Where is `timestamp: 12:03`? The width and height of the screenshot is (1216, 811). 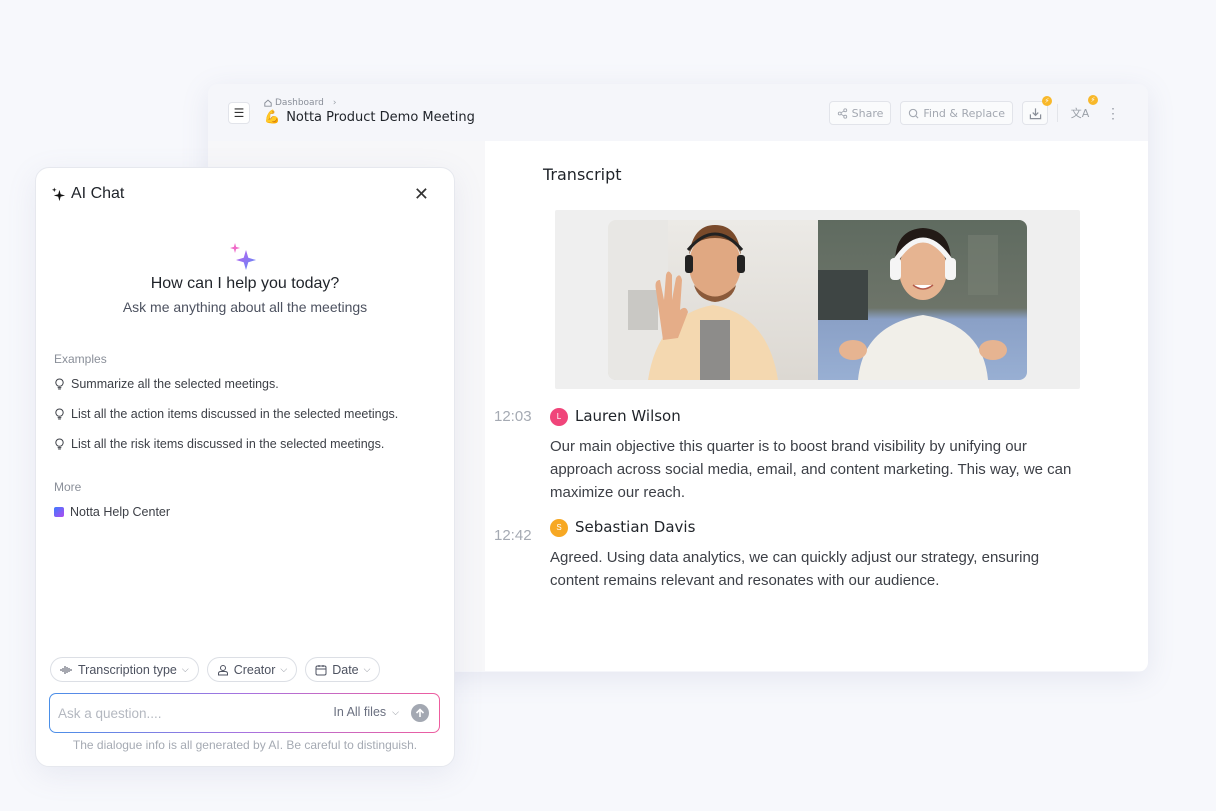 timestamp: 12:03 is located at coordinates (513, 416).